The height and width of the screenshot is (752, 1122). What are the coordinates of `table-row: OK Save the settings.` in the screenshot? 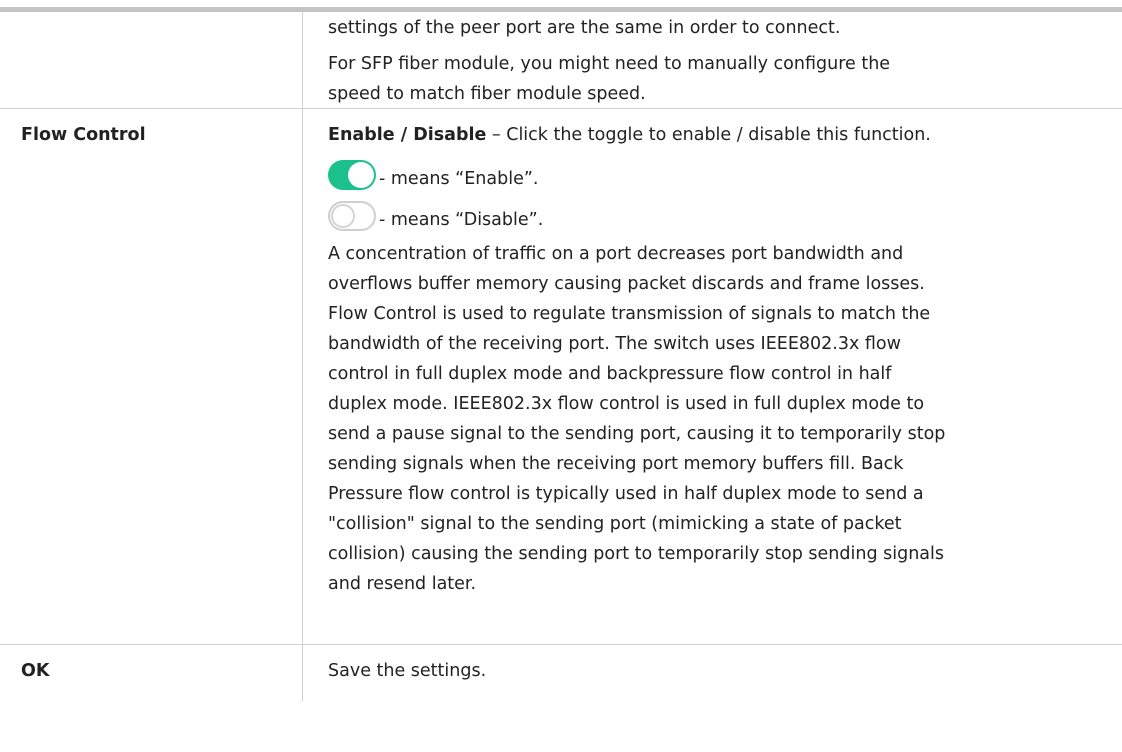 It's located at (561, 673).